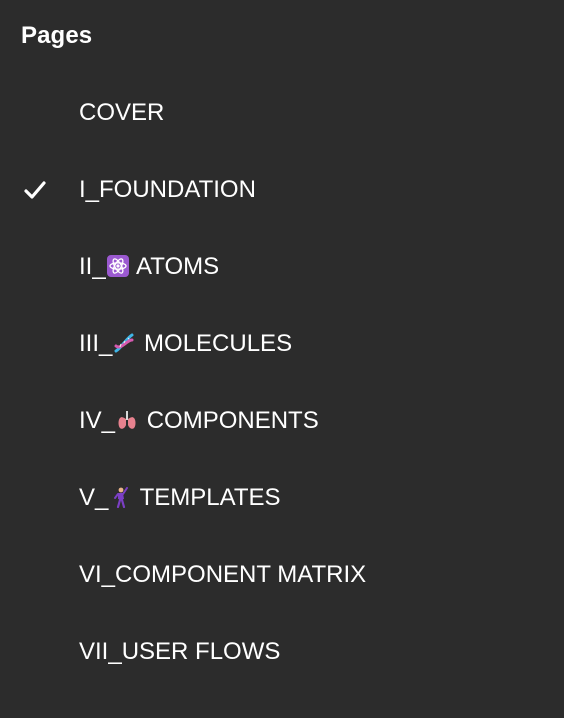 The width and height of the screenshot is (564, 718). Describe the element at coordinates (199, 420) in the screenshot. I see `page-label: IV_ COMPONENTS` at that location.